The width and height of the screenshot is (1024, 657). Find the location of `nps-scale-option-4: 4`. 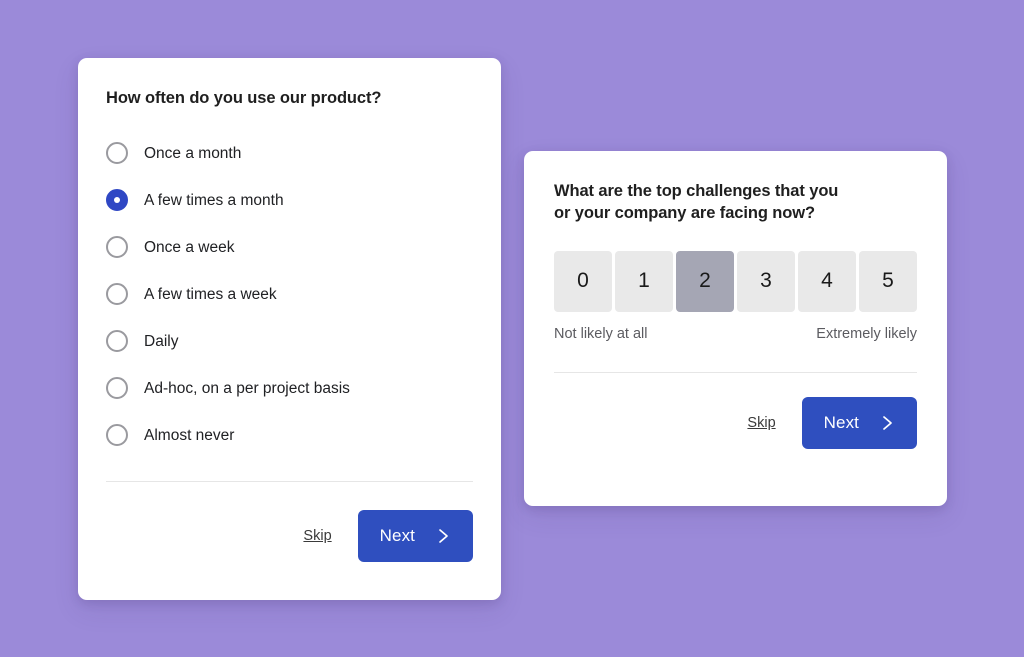

nps-scale-option-4: 4 is located at coordinates (827, 281).